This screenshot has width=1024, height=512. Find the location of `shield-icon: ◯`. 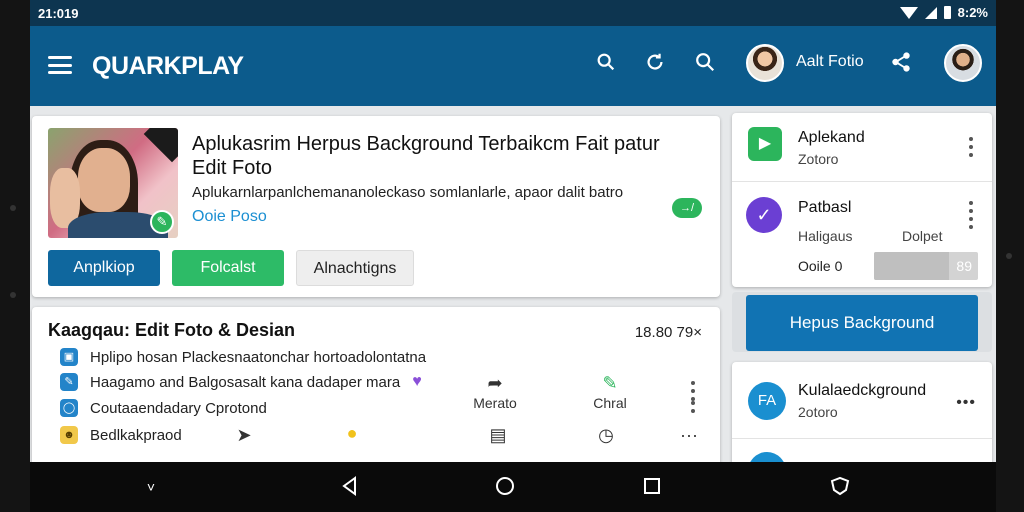

shield-icon: ◯ is located at coordinates (69, 408).